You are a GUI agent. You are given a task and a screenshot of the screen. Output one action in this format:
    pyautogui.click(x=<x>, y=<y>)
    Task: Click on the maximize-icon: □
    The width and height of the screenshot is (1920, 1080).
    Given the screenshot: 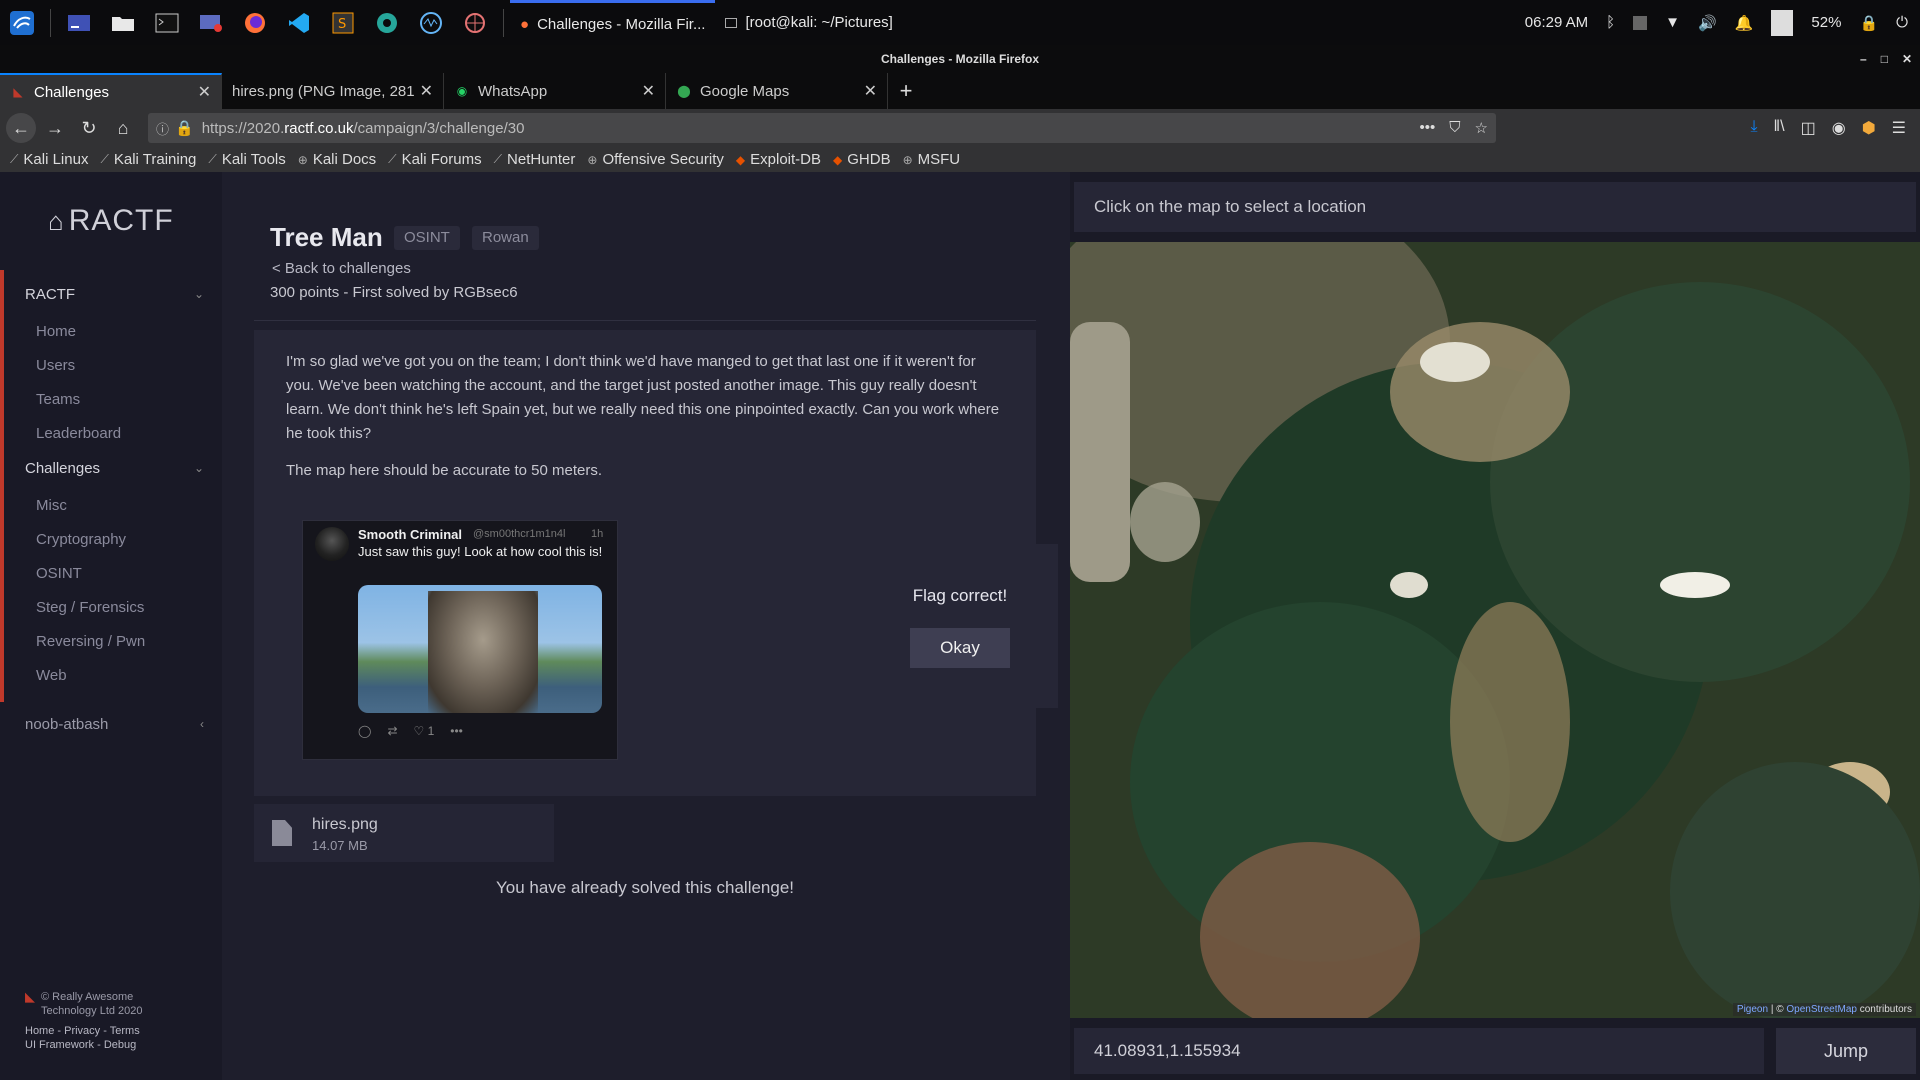 What is the action you would take?
    pyautogui.click(x=1884, y=59)
    